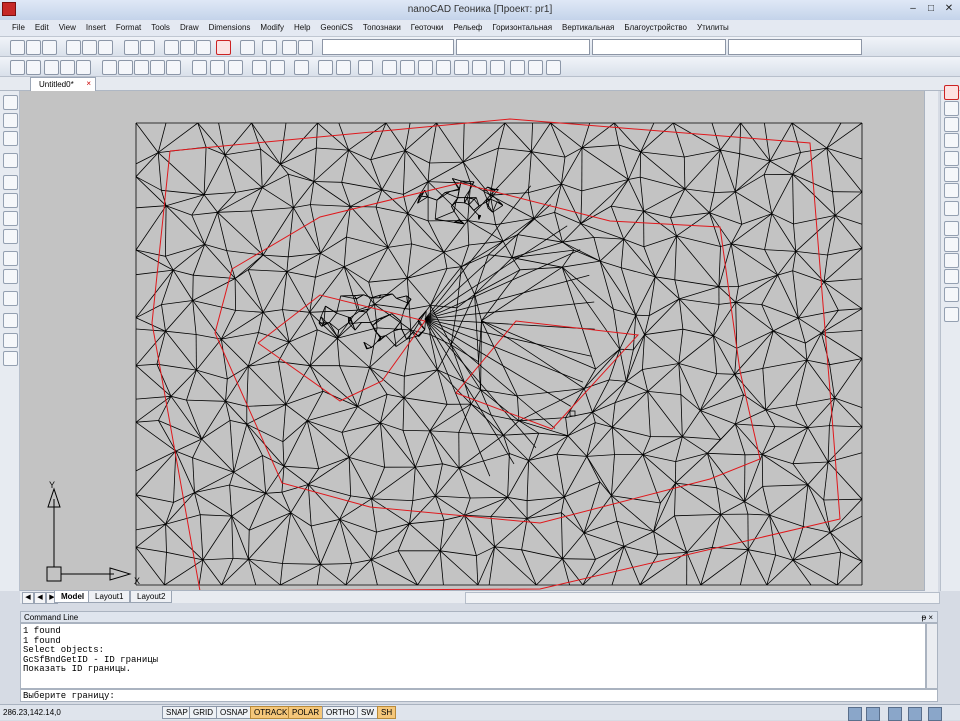  What do you see at coordinates (189, 28) in the screenshot?
I see `menu-draw: Draw` at bounding box center [189, 28].